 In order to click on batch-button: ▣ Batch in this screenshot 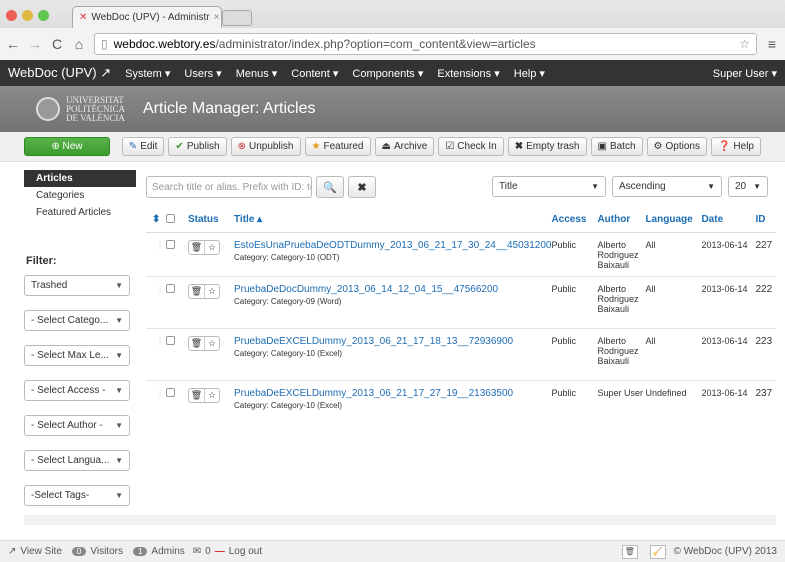, I will do `click(616, 146)`.